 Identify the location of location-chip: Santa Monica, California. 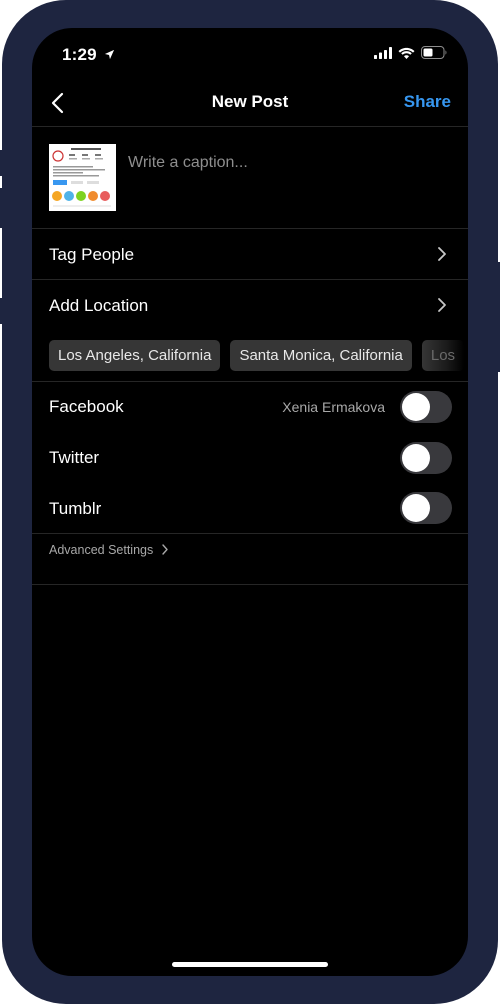
(321, 355).